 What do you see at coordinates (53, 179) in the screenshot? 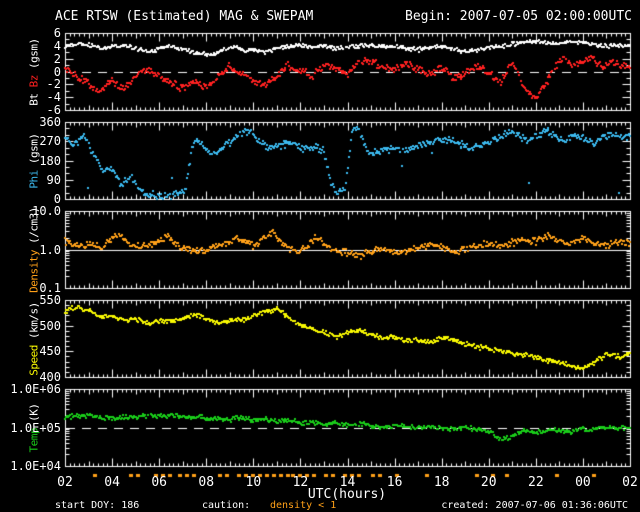
I see `y-tick-label: 90` at bounding box center [53, 179].